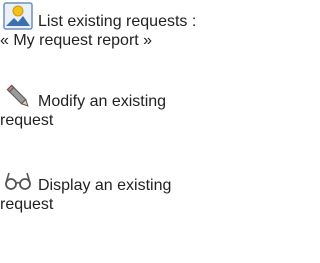 This screenshot has height=263, width=320. What do you see at coordinates (27, 120) in the screenshot?
I see `modify-request-label-continued: request` at bounding box center [27, 120].